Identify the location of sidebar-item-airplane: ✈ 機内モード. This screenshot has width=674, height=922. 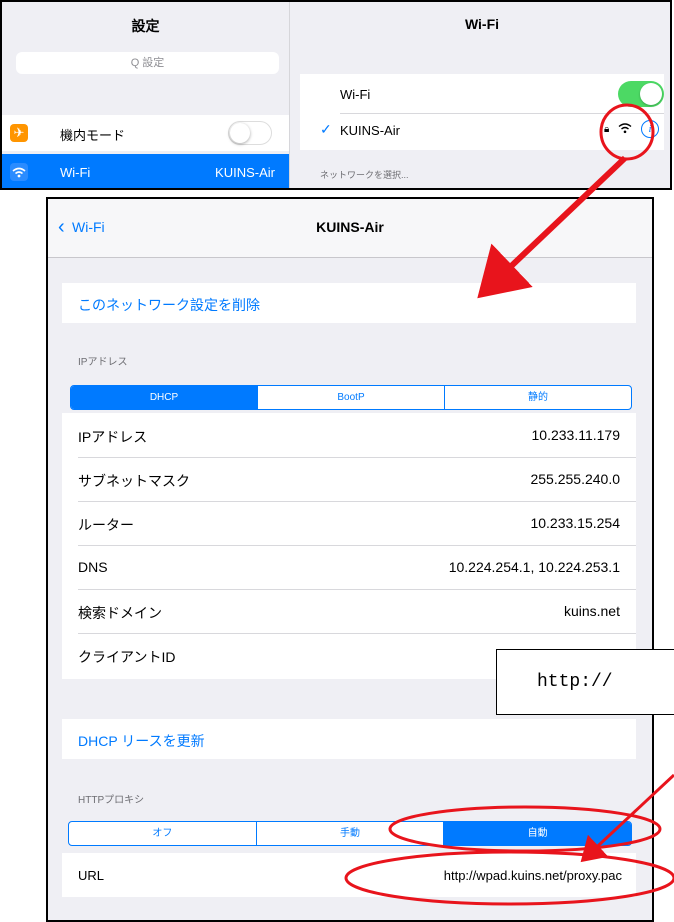
(145, 133).